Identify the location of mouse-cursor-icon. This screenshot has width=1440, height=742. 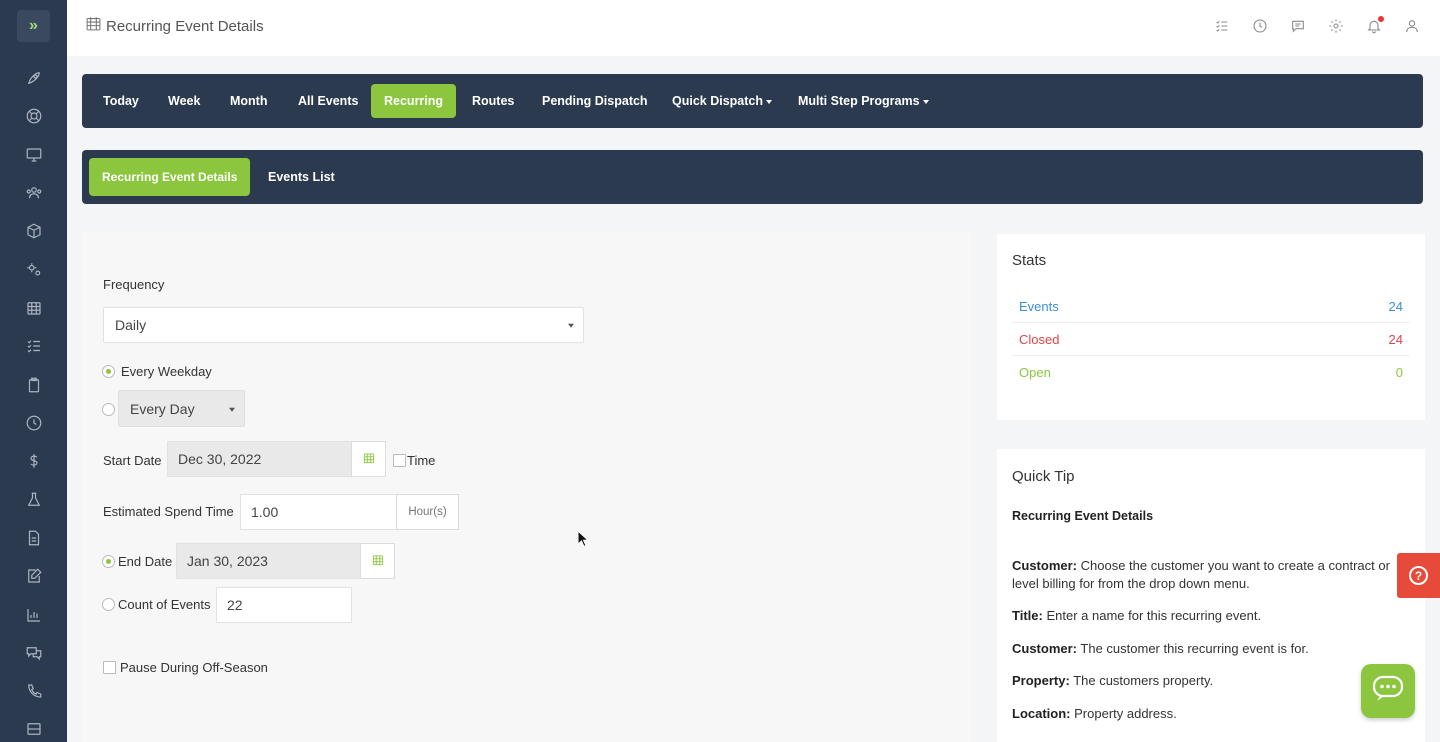
(583, 539).